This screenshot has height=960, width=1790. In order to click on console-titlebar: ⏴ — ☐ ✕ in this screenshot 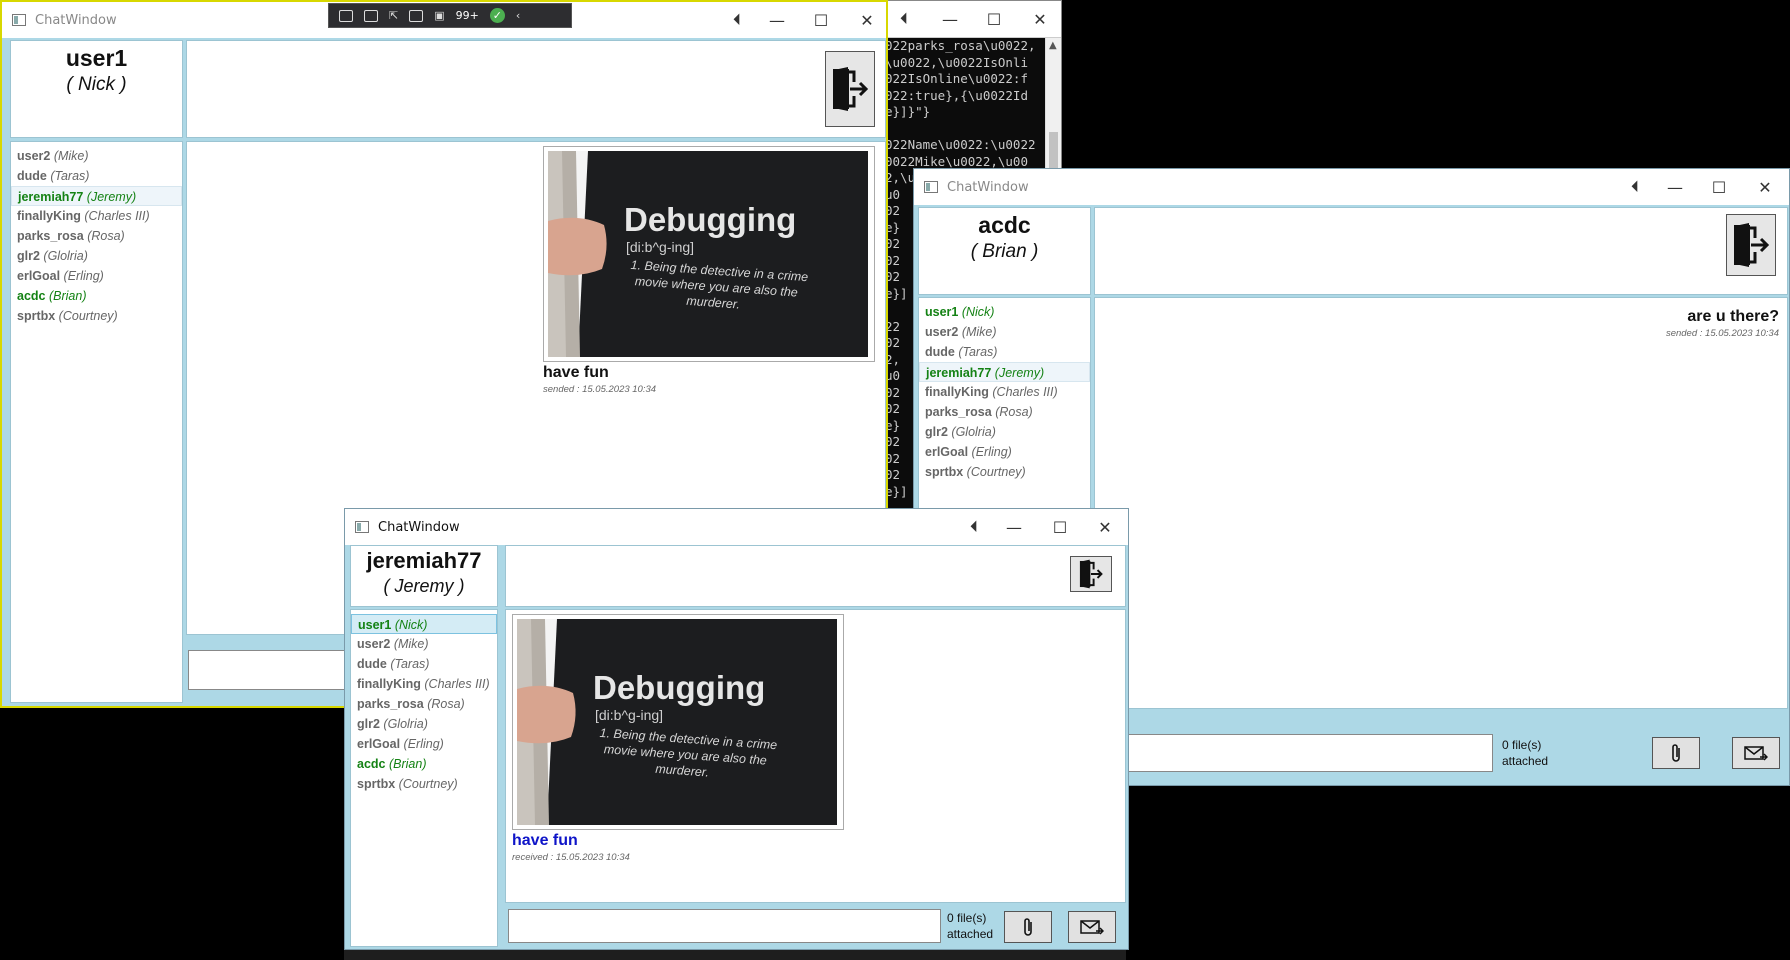, I will do `click(971, 19)`.